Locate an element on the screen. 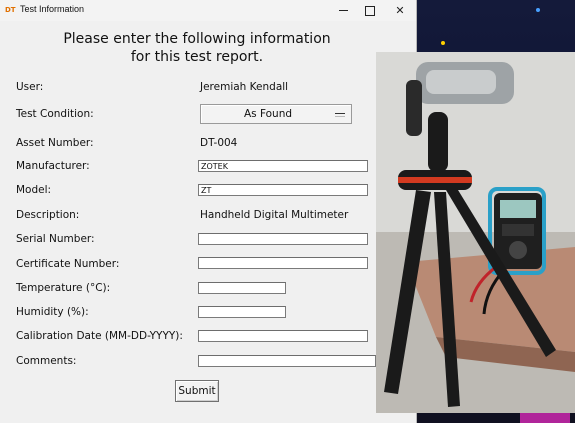 This screenshot has width=575, height=423. maximize-icon is located at coordinates (370, 11).